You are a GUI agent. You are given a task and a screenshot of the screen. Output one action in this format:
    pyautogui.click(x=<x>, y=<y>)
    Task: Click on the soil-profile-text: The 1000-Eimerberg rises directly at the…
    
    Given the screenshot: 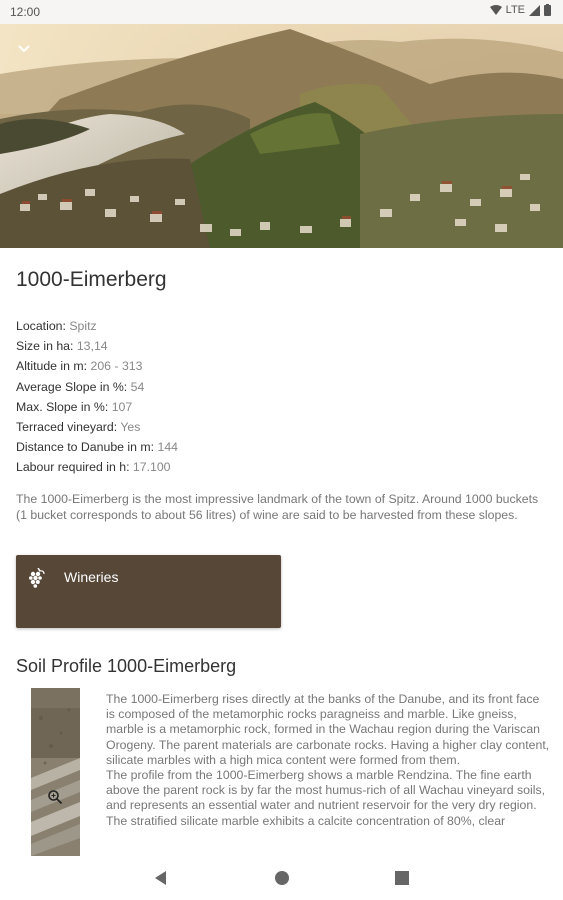 What is the action you would take?
    pyautogui.click(x=328, y=775)
    